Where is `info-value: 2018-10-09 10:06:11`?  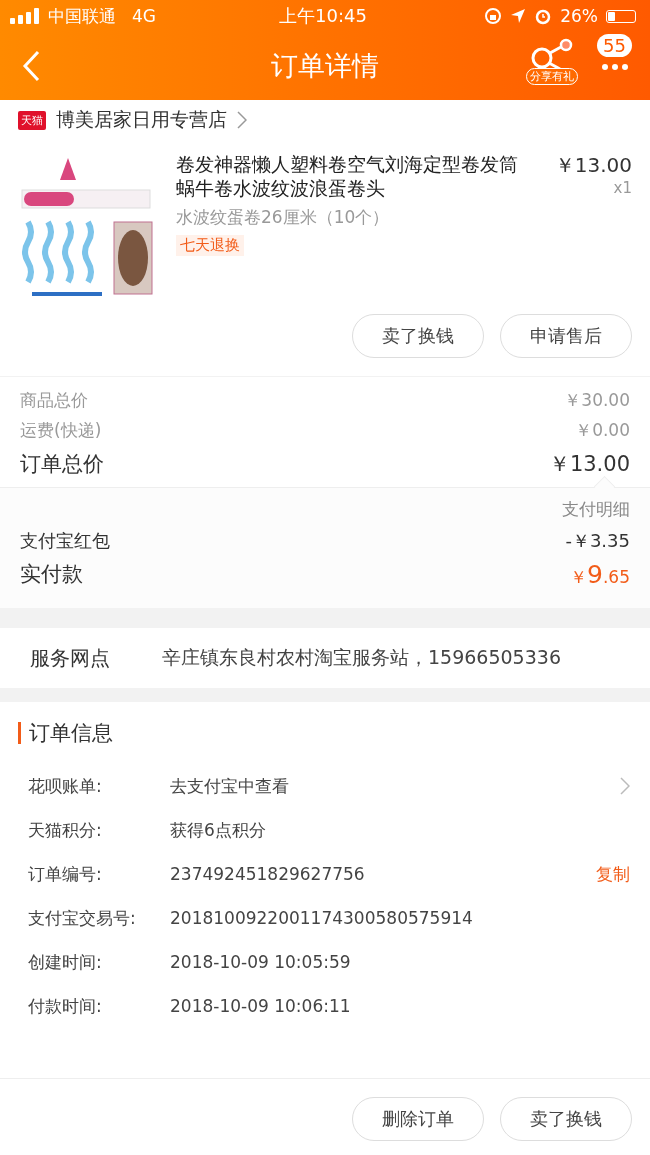
info-value: 2018-10-09 10:06:11 is located at coordinates (261, 1006).